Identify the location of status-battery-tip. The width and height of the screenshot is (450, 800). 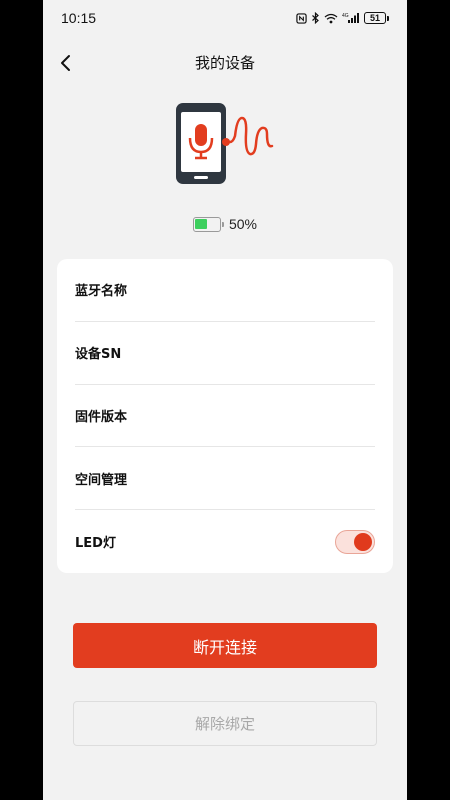
(388, 18).